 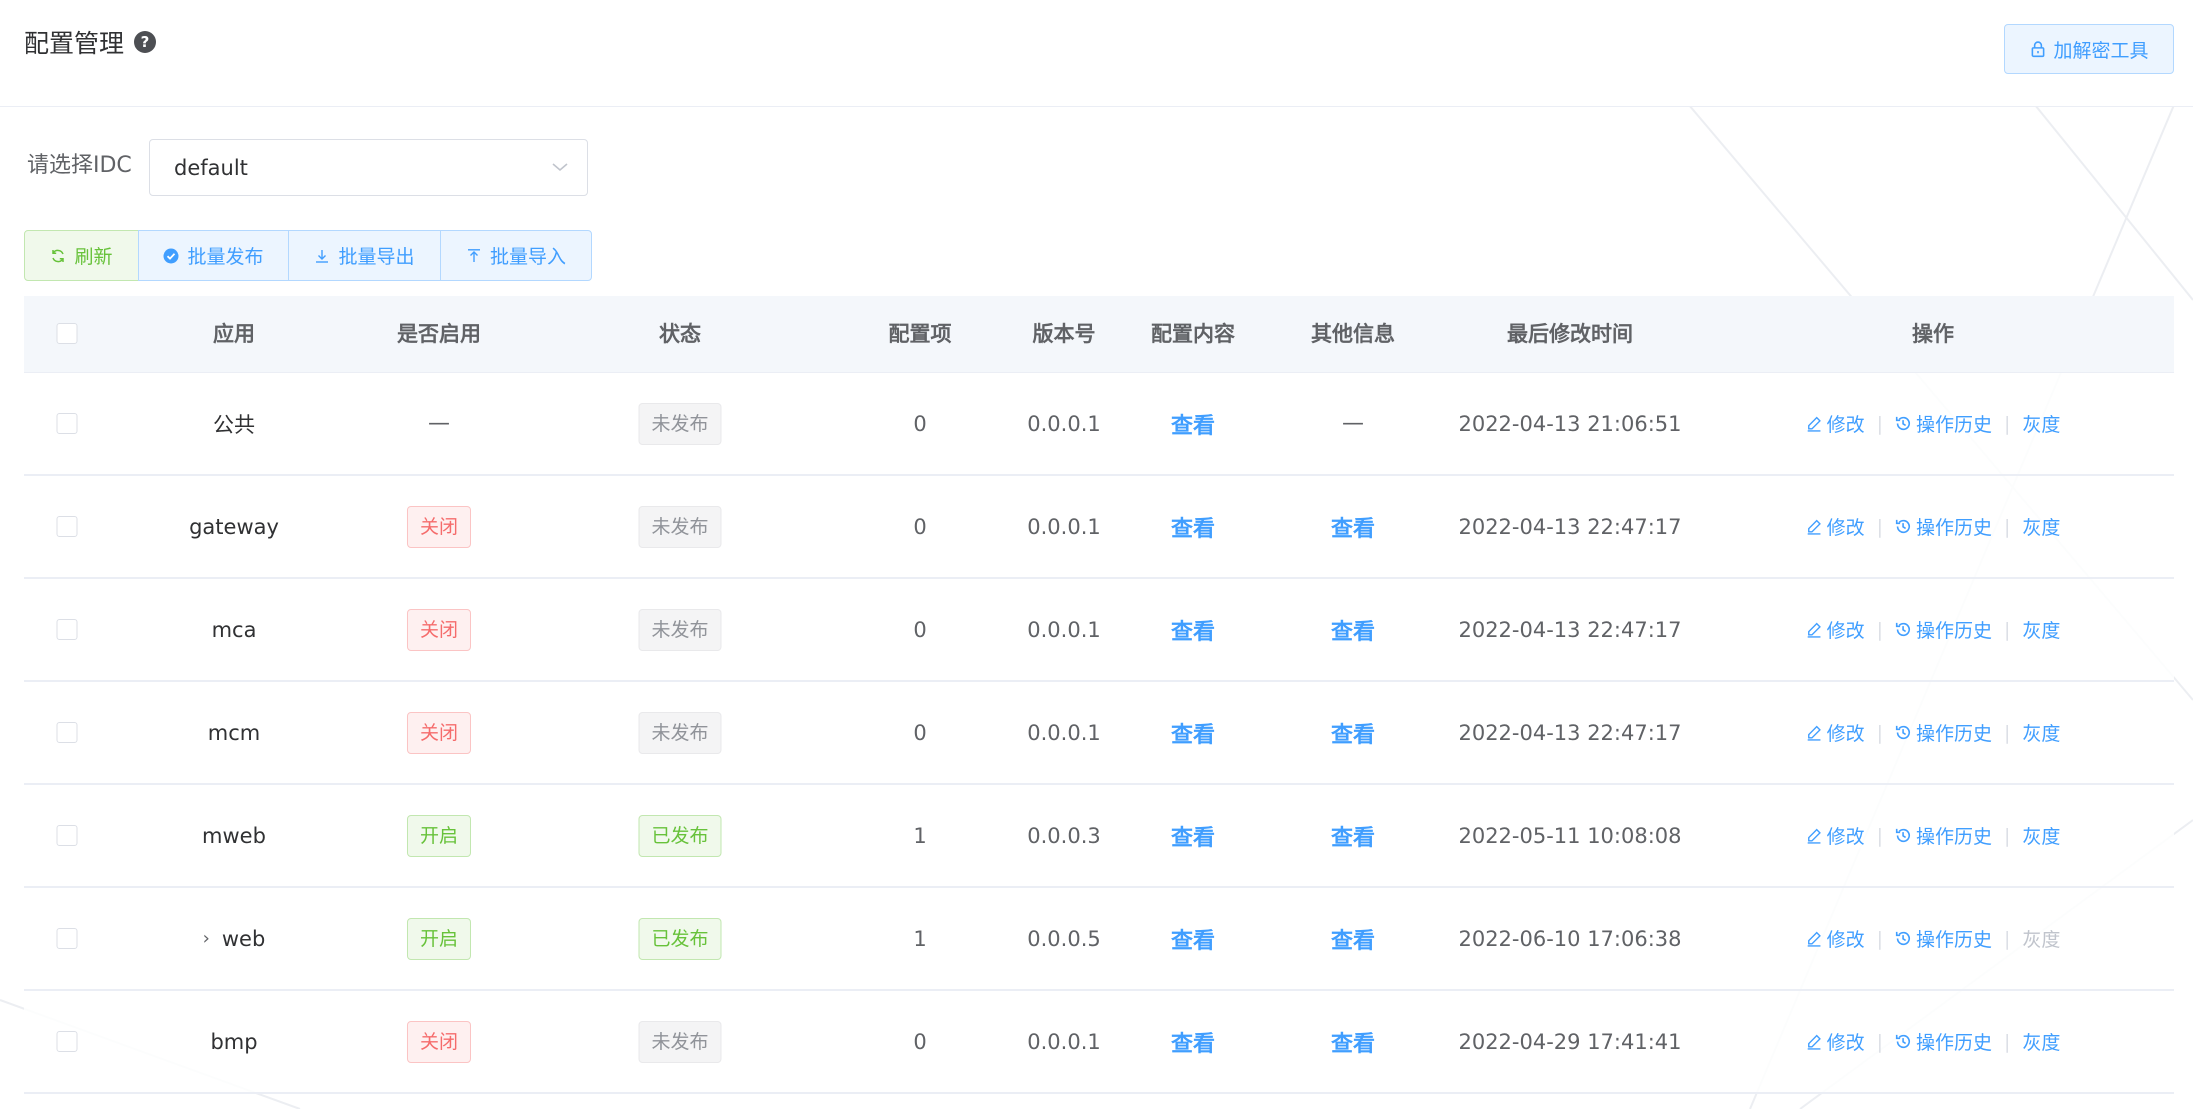 What do you see at coordinates (2089, 49) in the screenshot?
I see `crypto-tool-button: 加解密工具` at bounding box center [2089, 49].